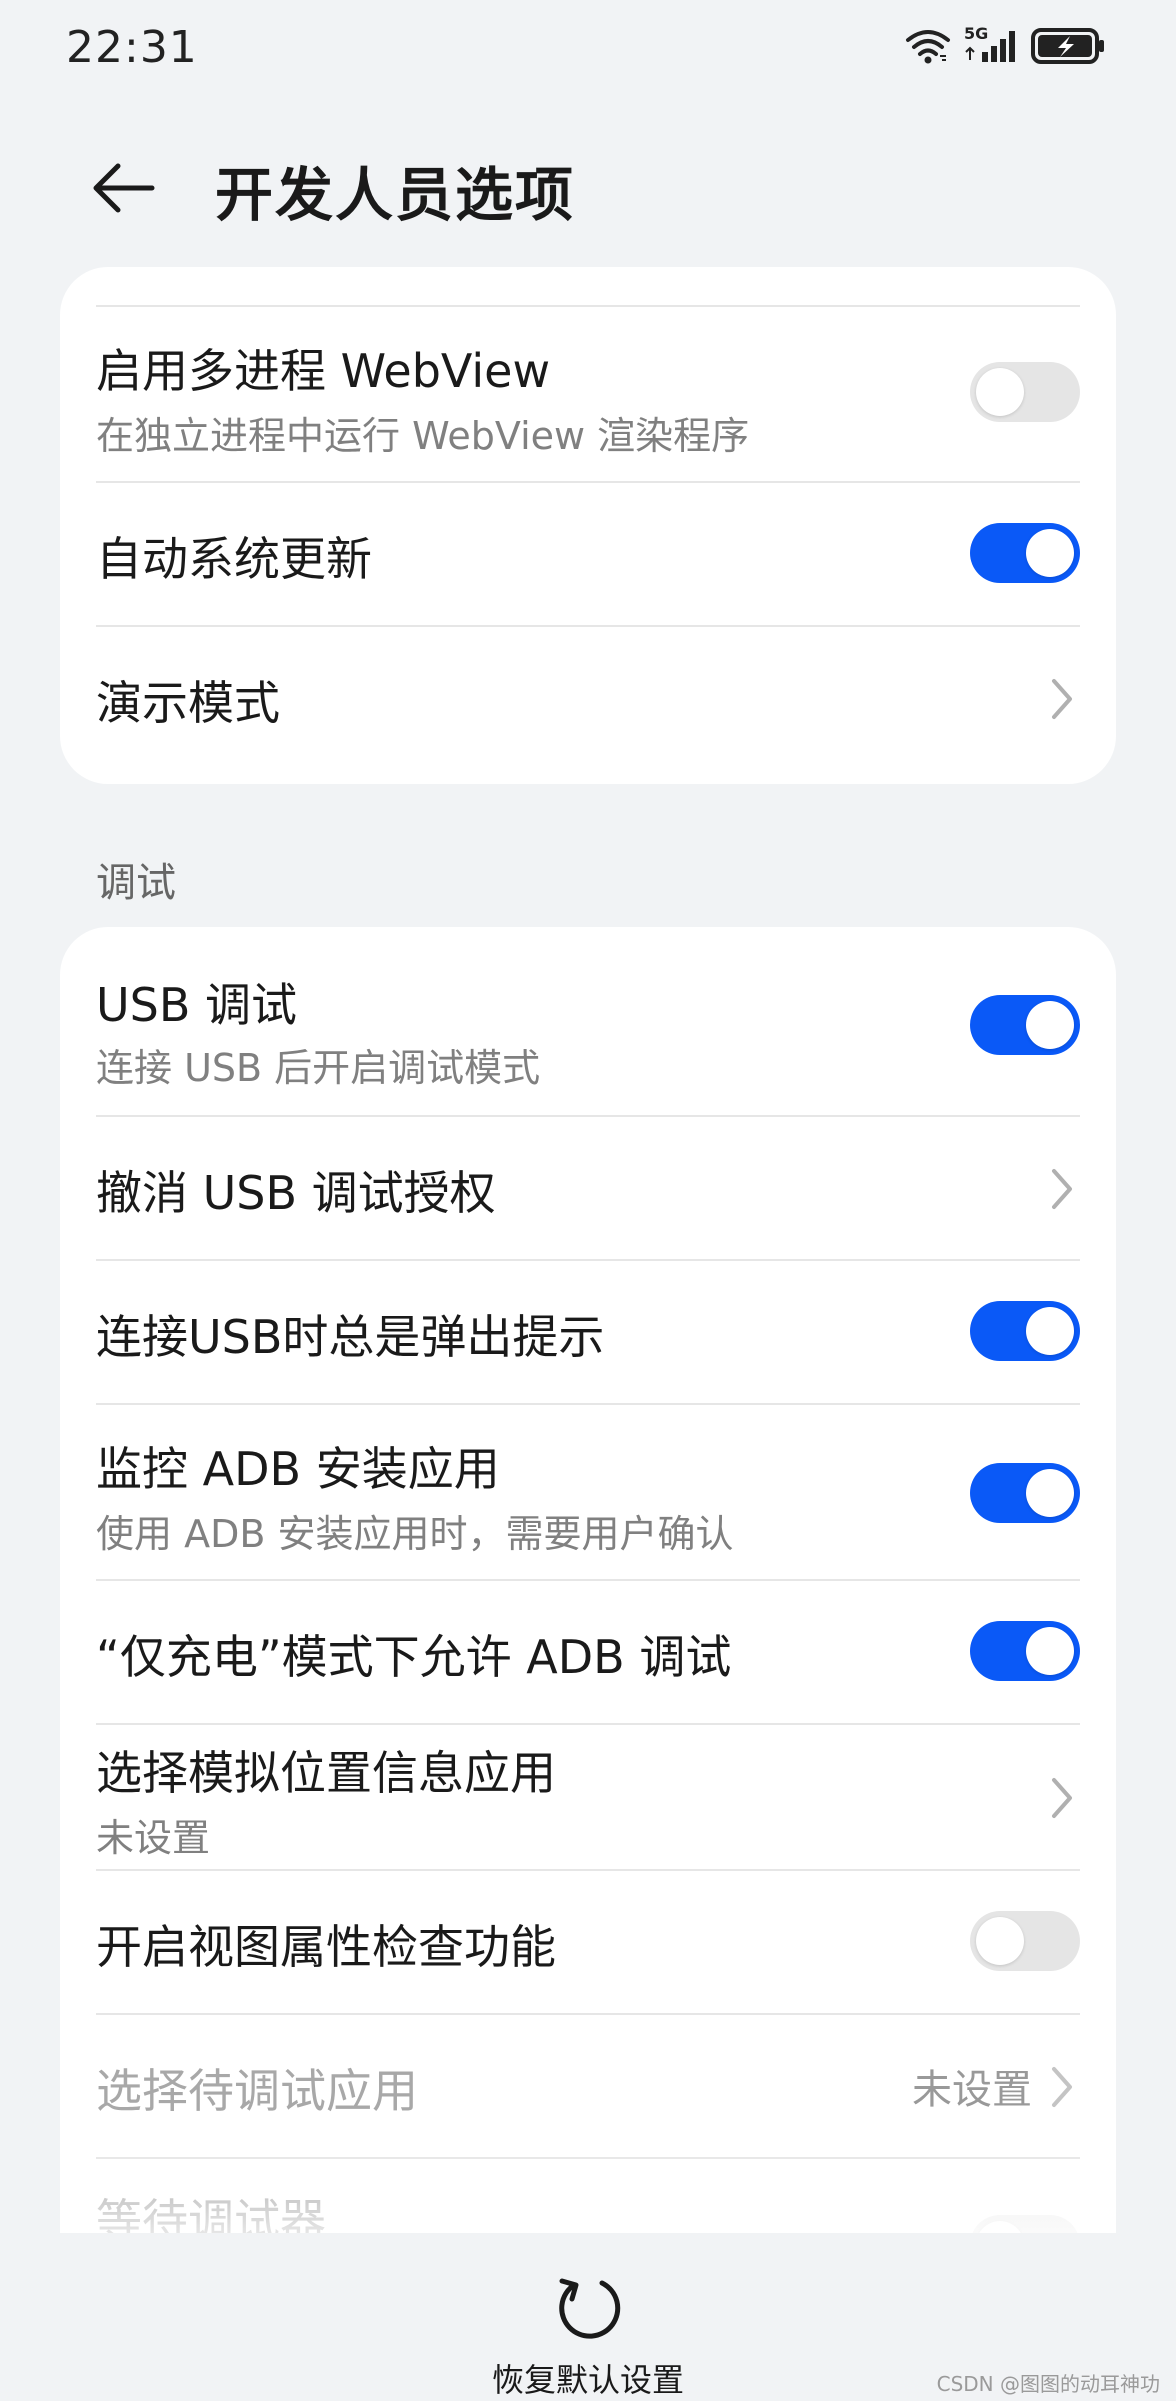 The image size is (1176, 2401). What do you see at coordinates (1025, 2224) in the screenshot?
I see `wait-for-debugger-toggle` at bounding box center [1025, 2224].